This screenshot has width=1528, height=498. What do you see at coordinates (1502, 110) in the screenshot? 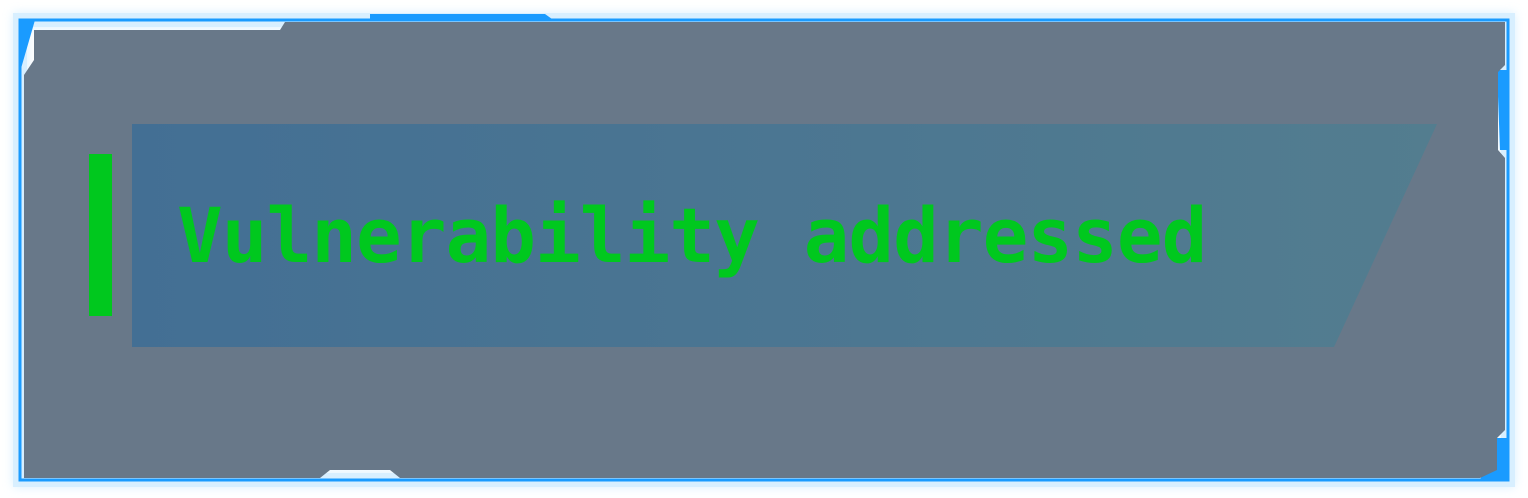
I see `frame-notch-right` at bounding box center [1502, 110].